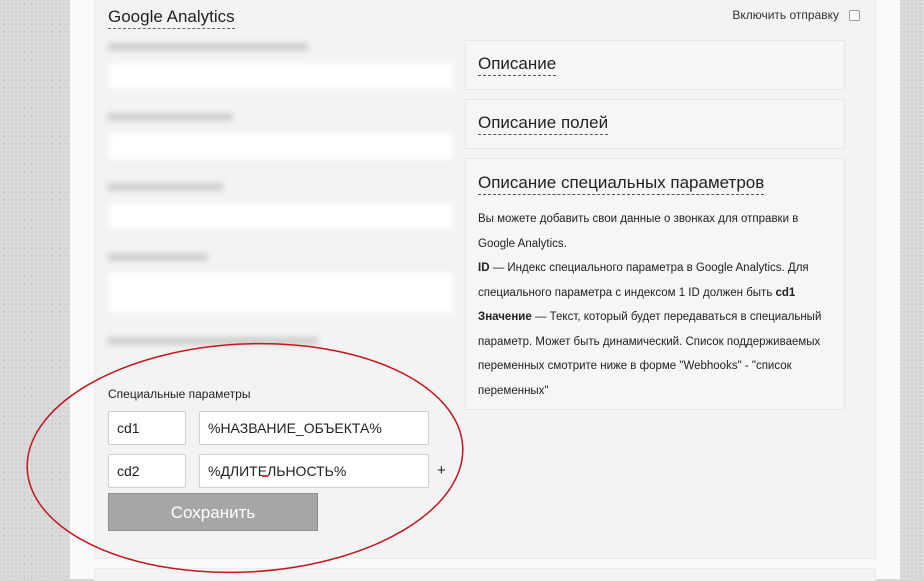  Describe the element at coordinates (543, 123) in the screenshot. I see `fields-description-title: Описание полей` at that location.